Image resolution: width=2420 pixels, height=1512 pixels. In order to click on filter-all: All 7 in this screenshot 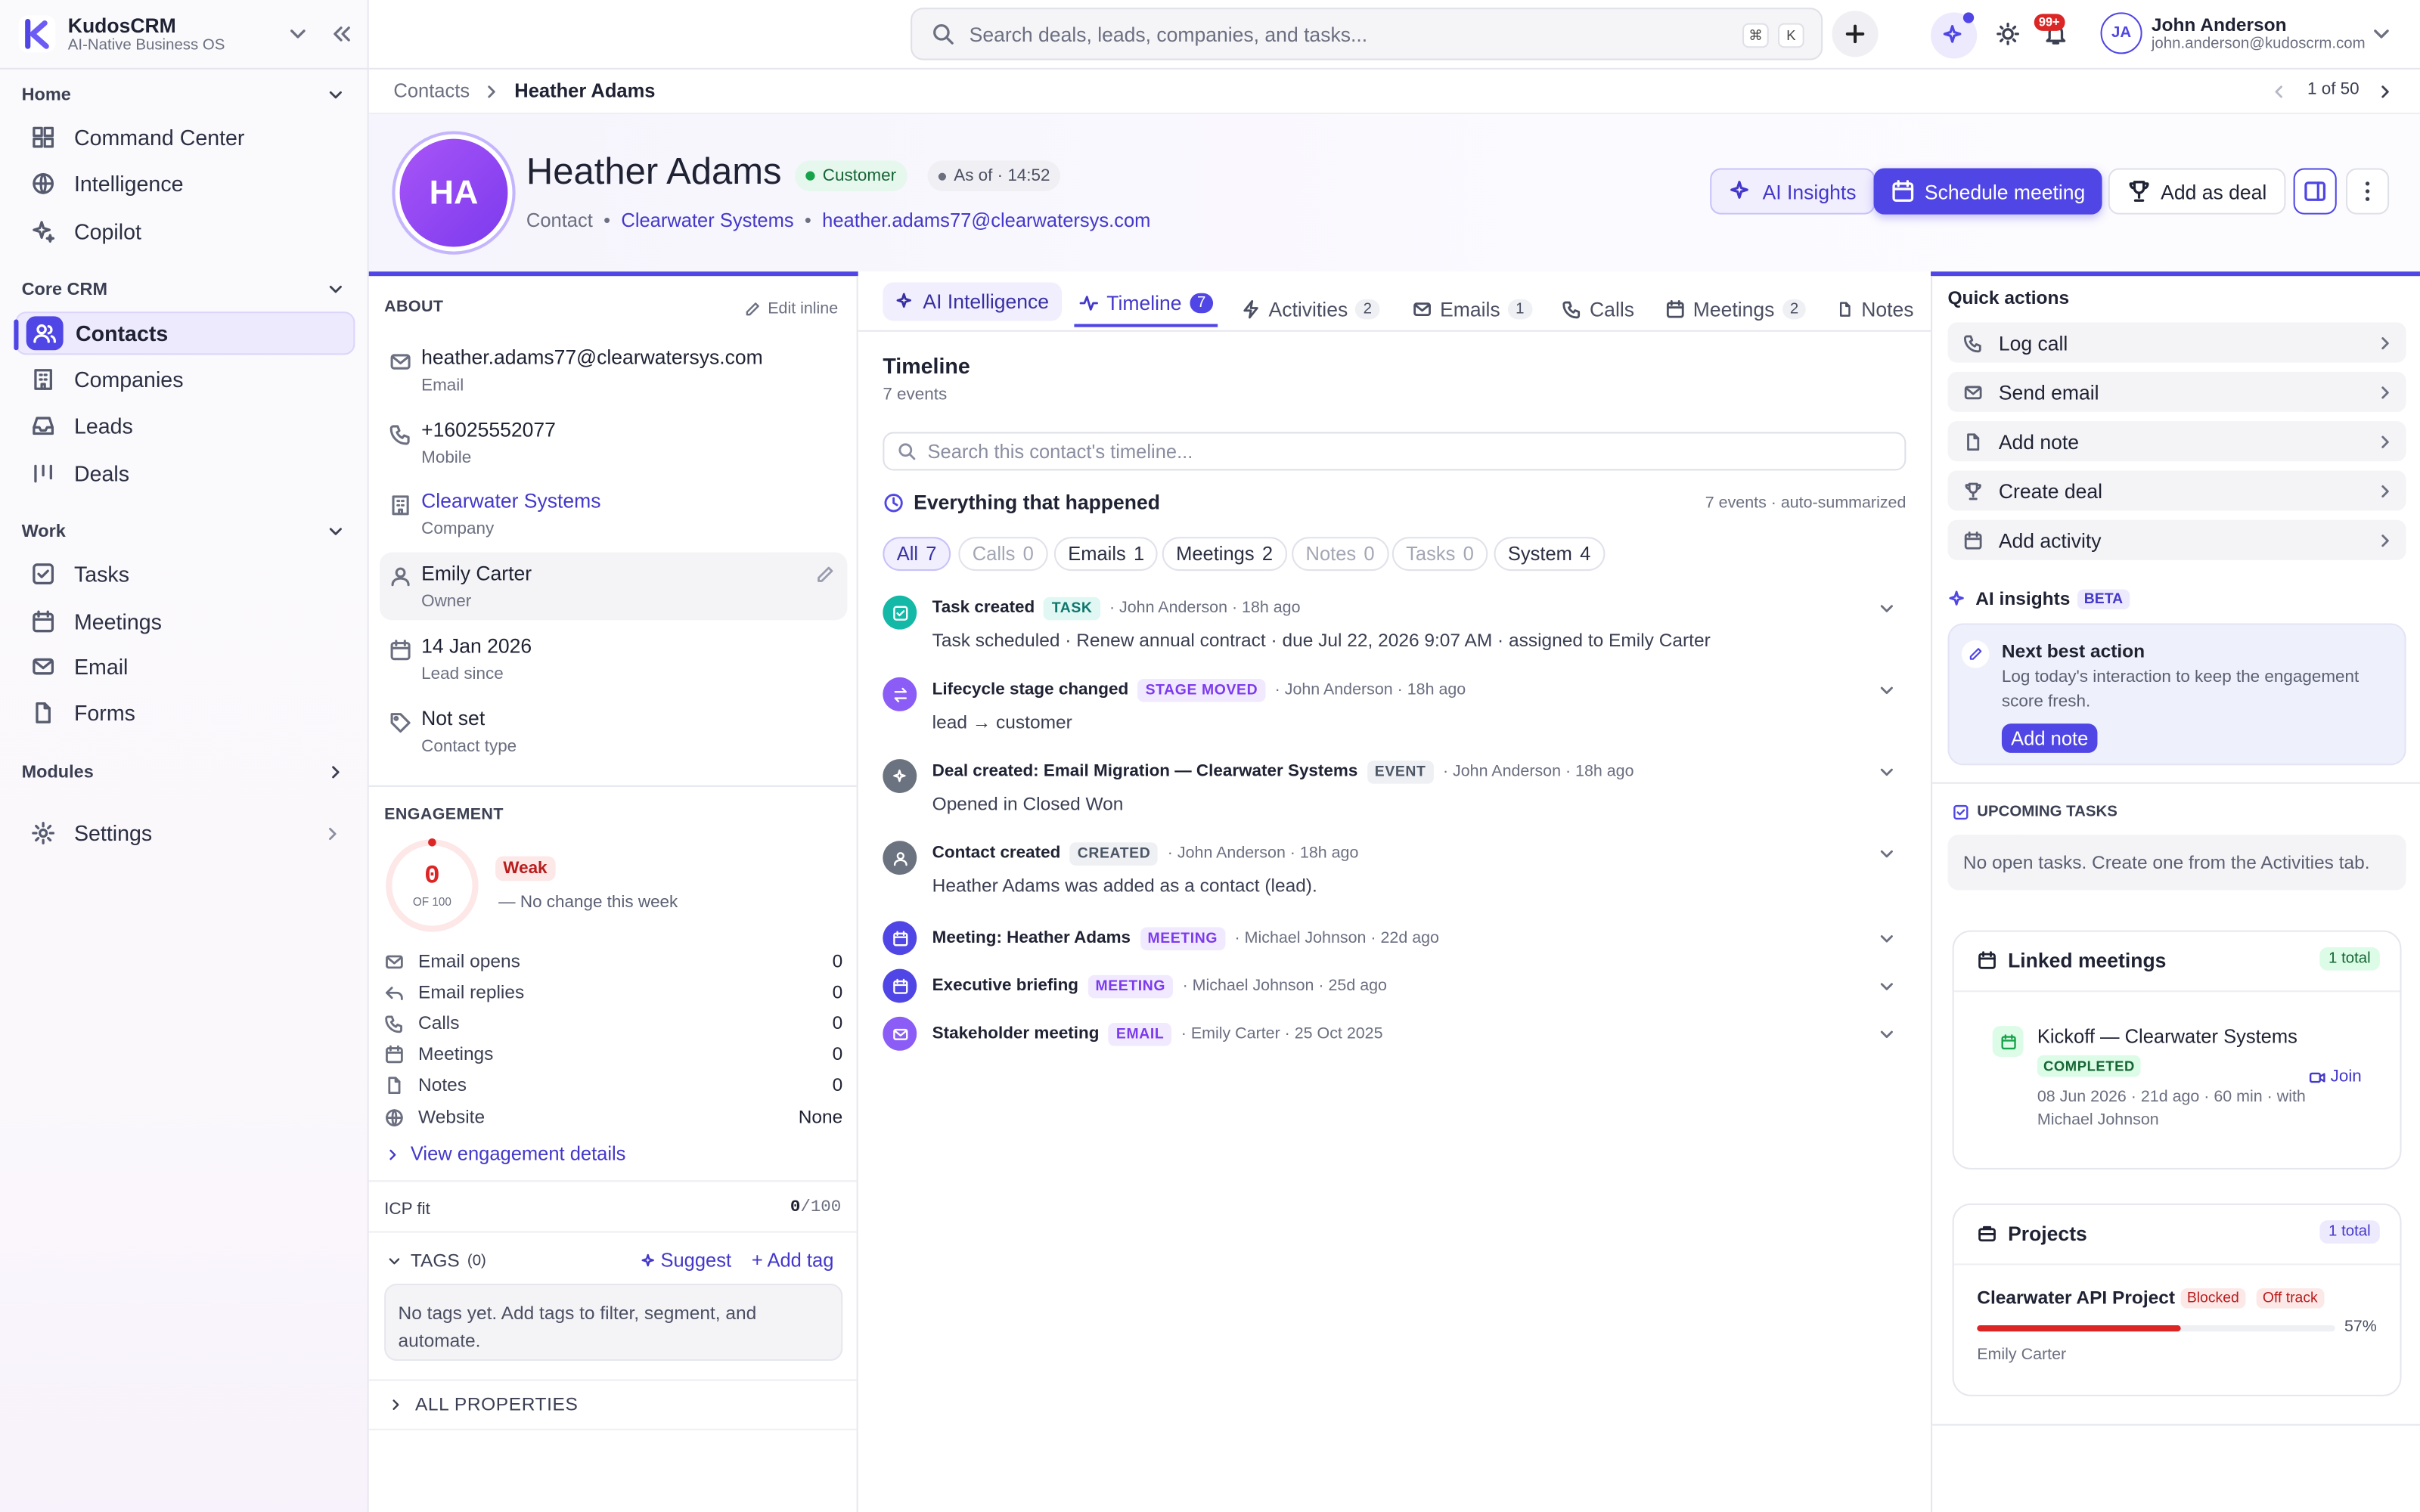, I will do `click(917, 554)`.